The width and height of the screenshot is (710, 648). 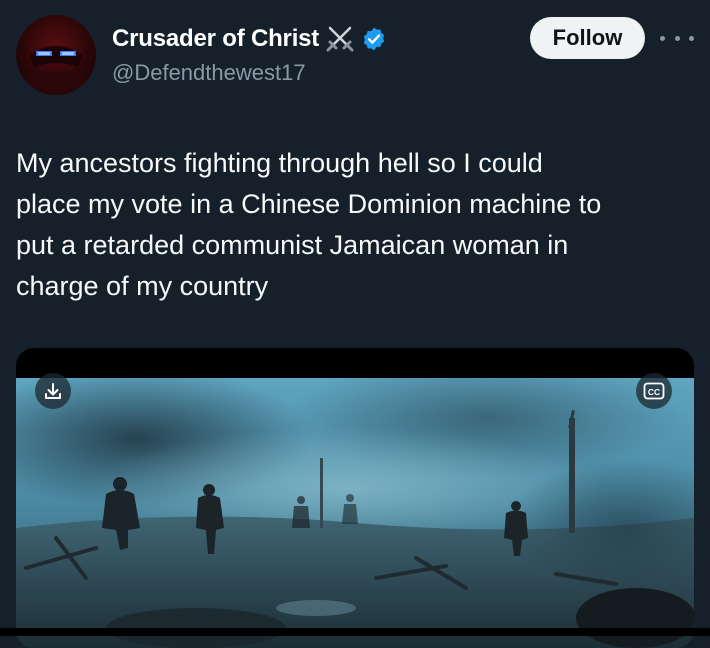 What do you see at coordinates (340, 39) in the screenshot?
I see `crossed-swords-icon` at bounding box center [340, 39].